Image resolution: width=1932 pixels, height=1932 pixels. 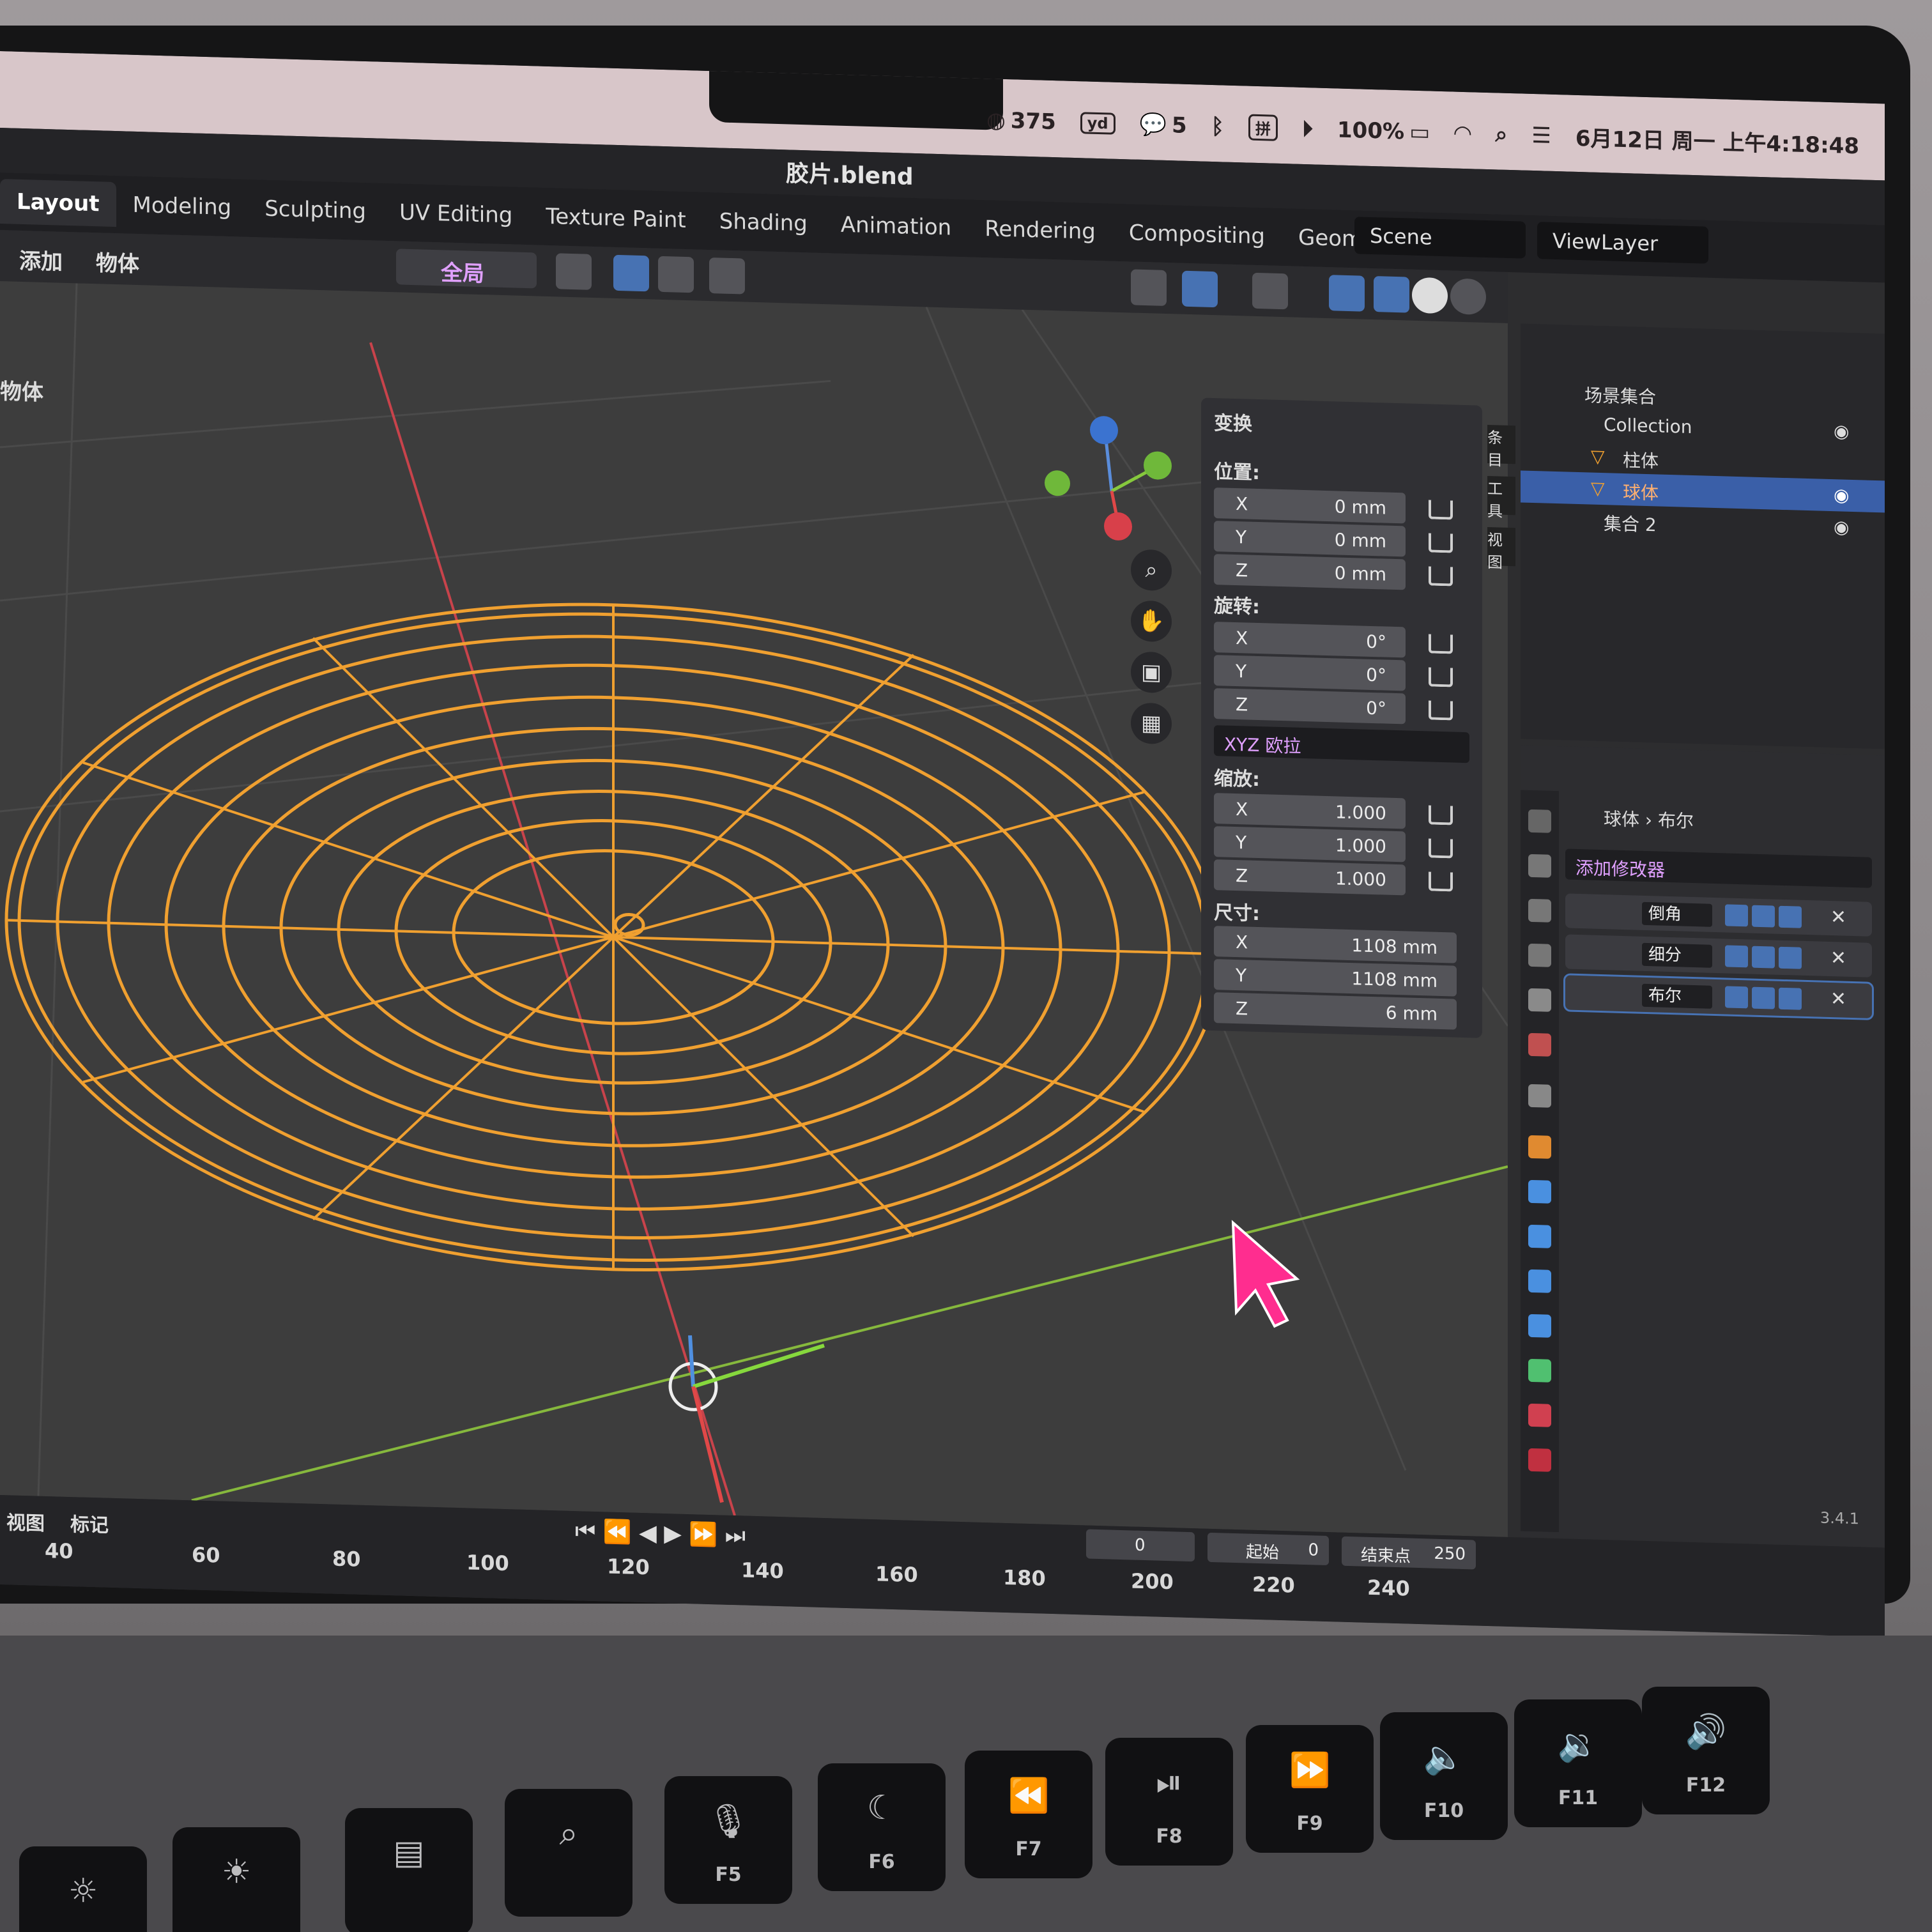 I want to click on wechat-menu: 💬 5, so click(x=1163, y=124).